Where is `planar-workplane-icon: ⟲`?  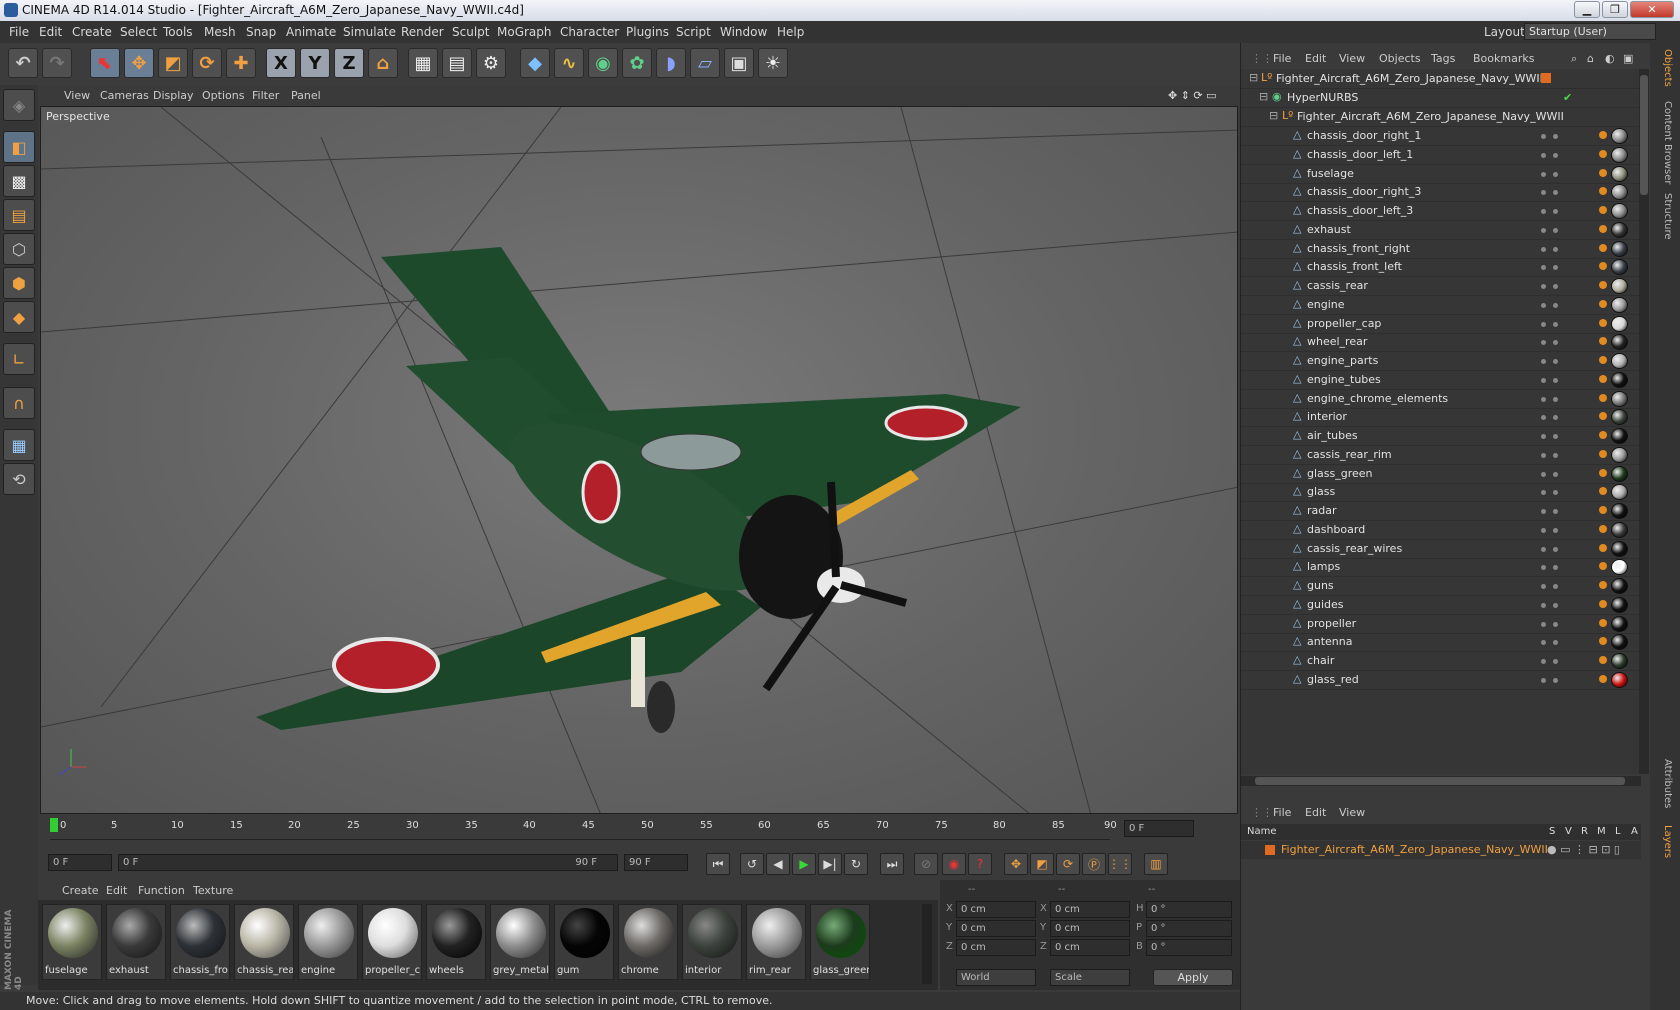 planar-workplane-icon: ⟲ is located at coordinates (19, 479).